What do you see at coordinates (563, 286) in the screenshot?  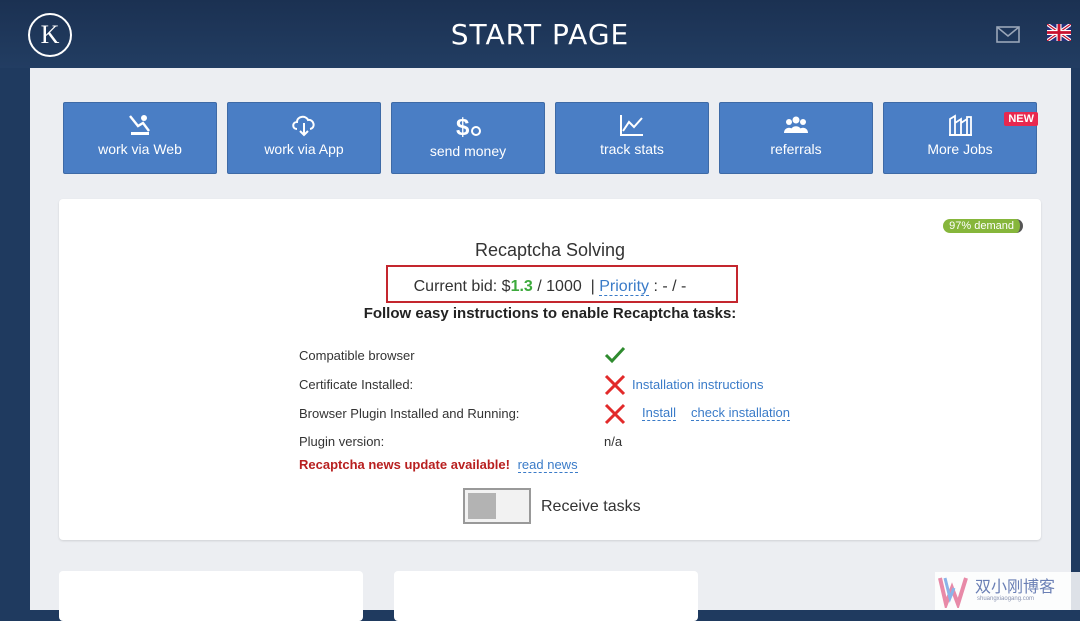 I see `bid-suffix: / 1000 |` at bounding box center [563, 286].